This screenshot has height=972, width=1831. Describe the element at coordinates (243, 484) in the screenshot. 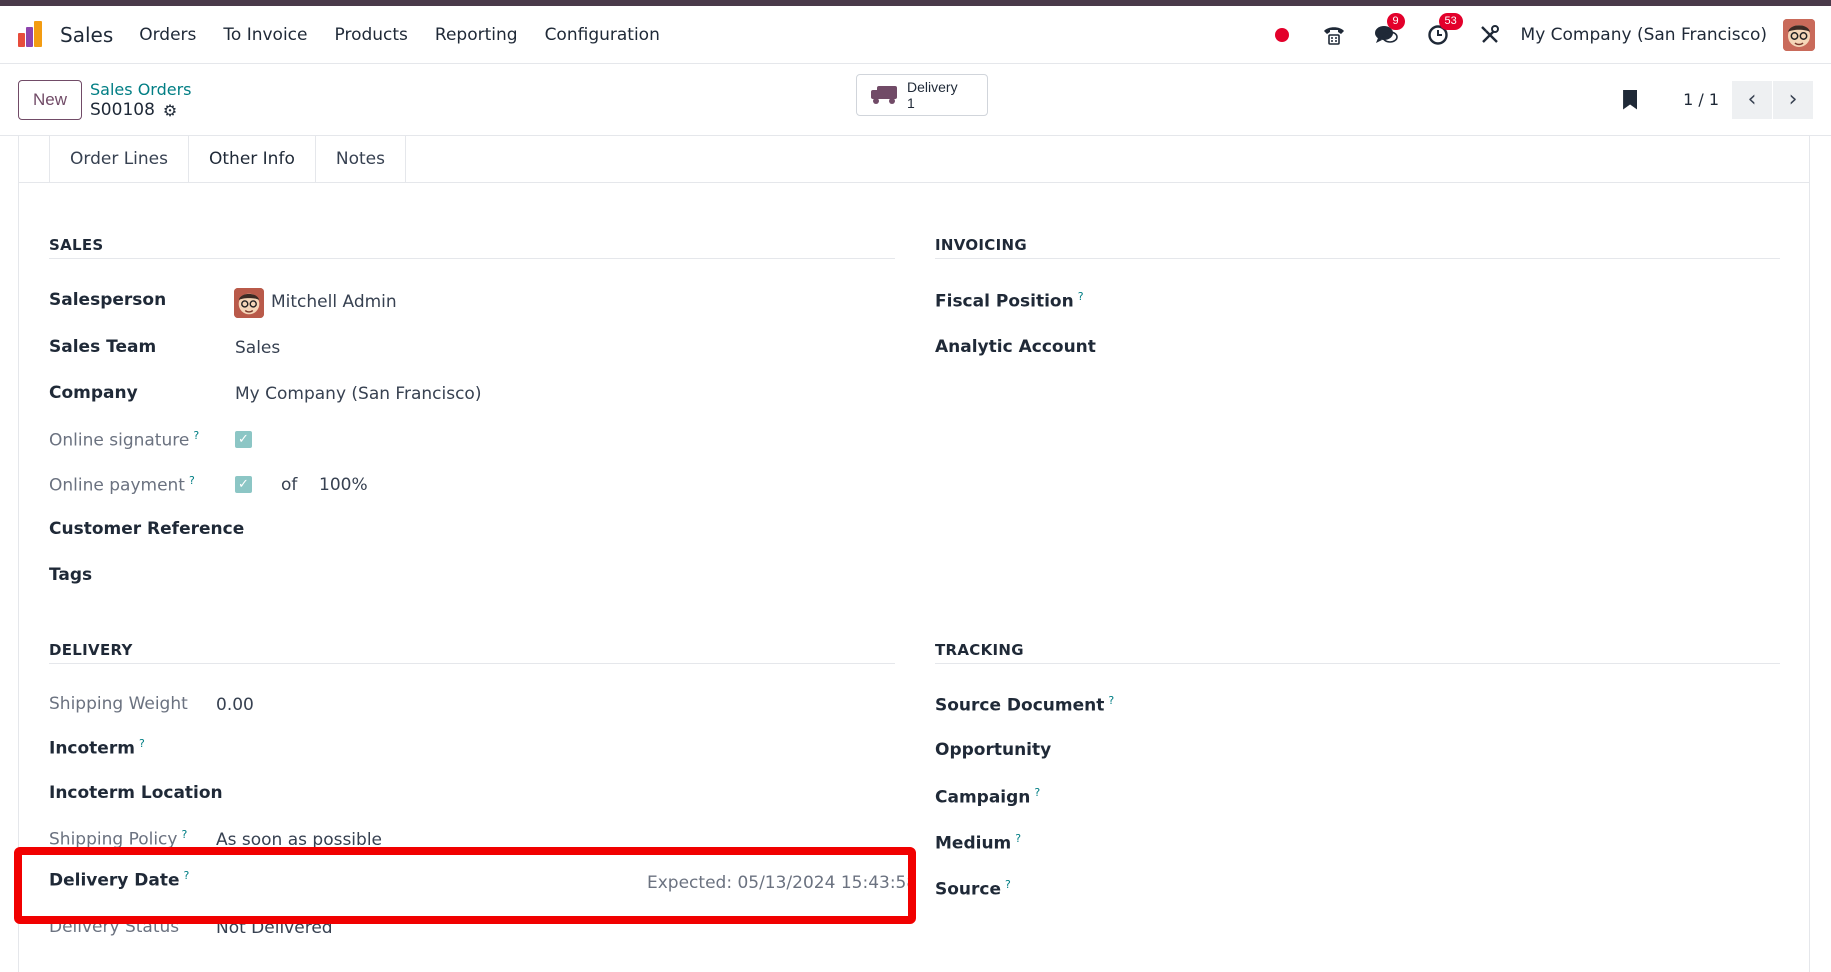

I see `online-payment-checkbox: ✓` at that location.